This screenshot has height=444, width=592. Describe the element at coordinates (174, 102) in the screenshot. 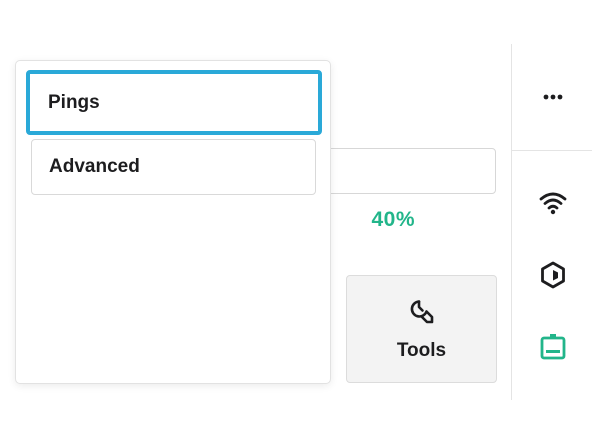

I see `menu-item-pings: Pings` at that location.